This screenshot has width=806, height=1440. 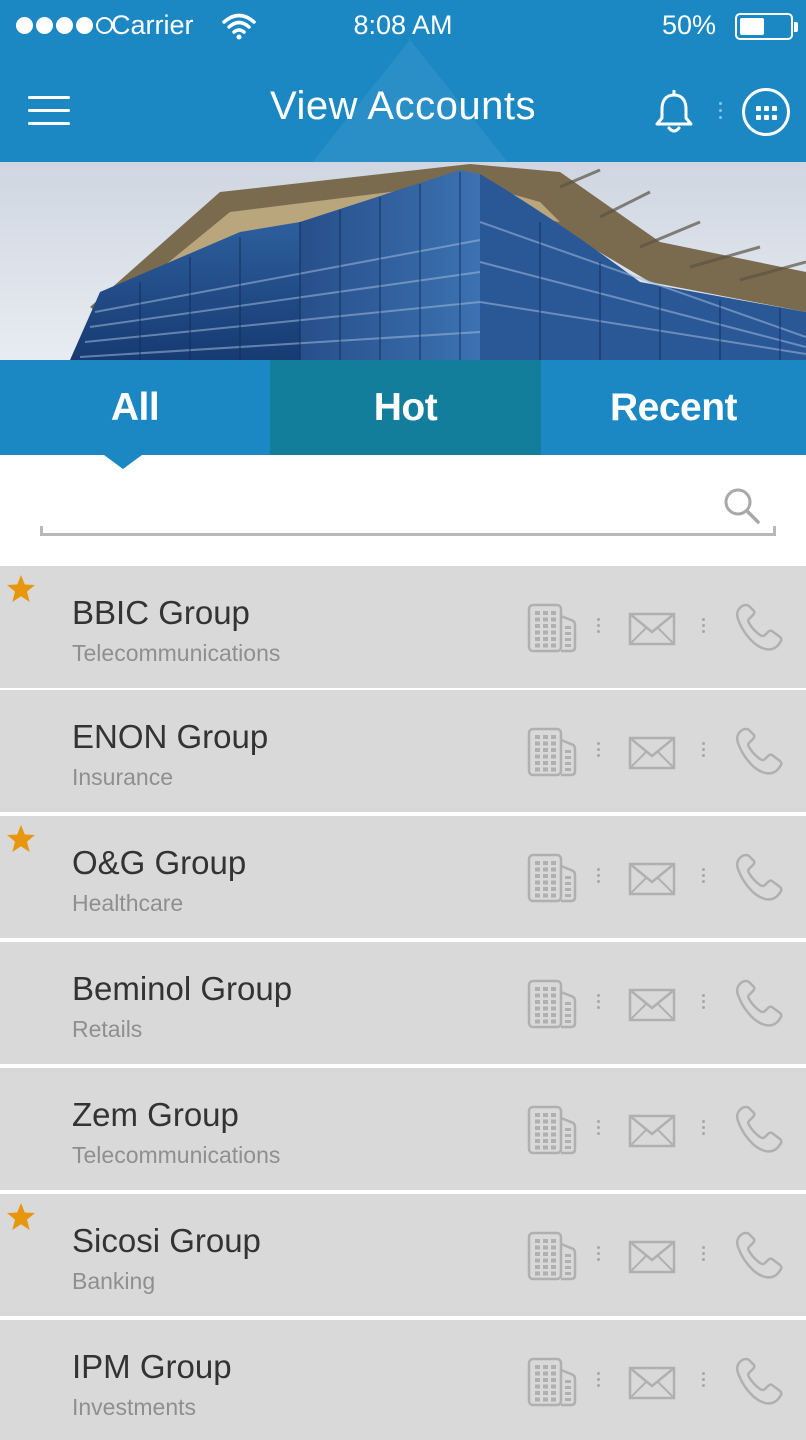 What do you see at coordinates (689, 25) in the screenshot?
I see `battery-percent: 50%` at bounding box center [689, 25].